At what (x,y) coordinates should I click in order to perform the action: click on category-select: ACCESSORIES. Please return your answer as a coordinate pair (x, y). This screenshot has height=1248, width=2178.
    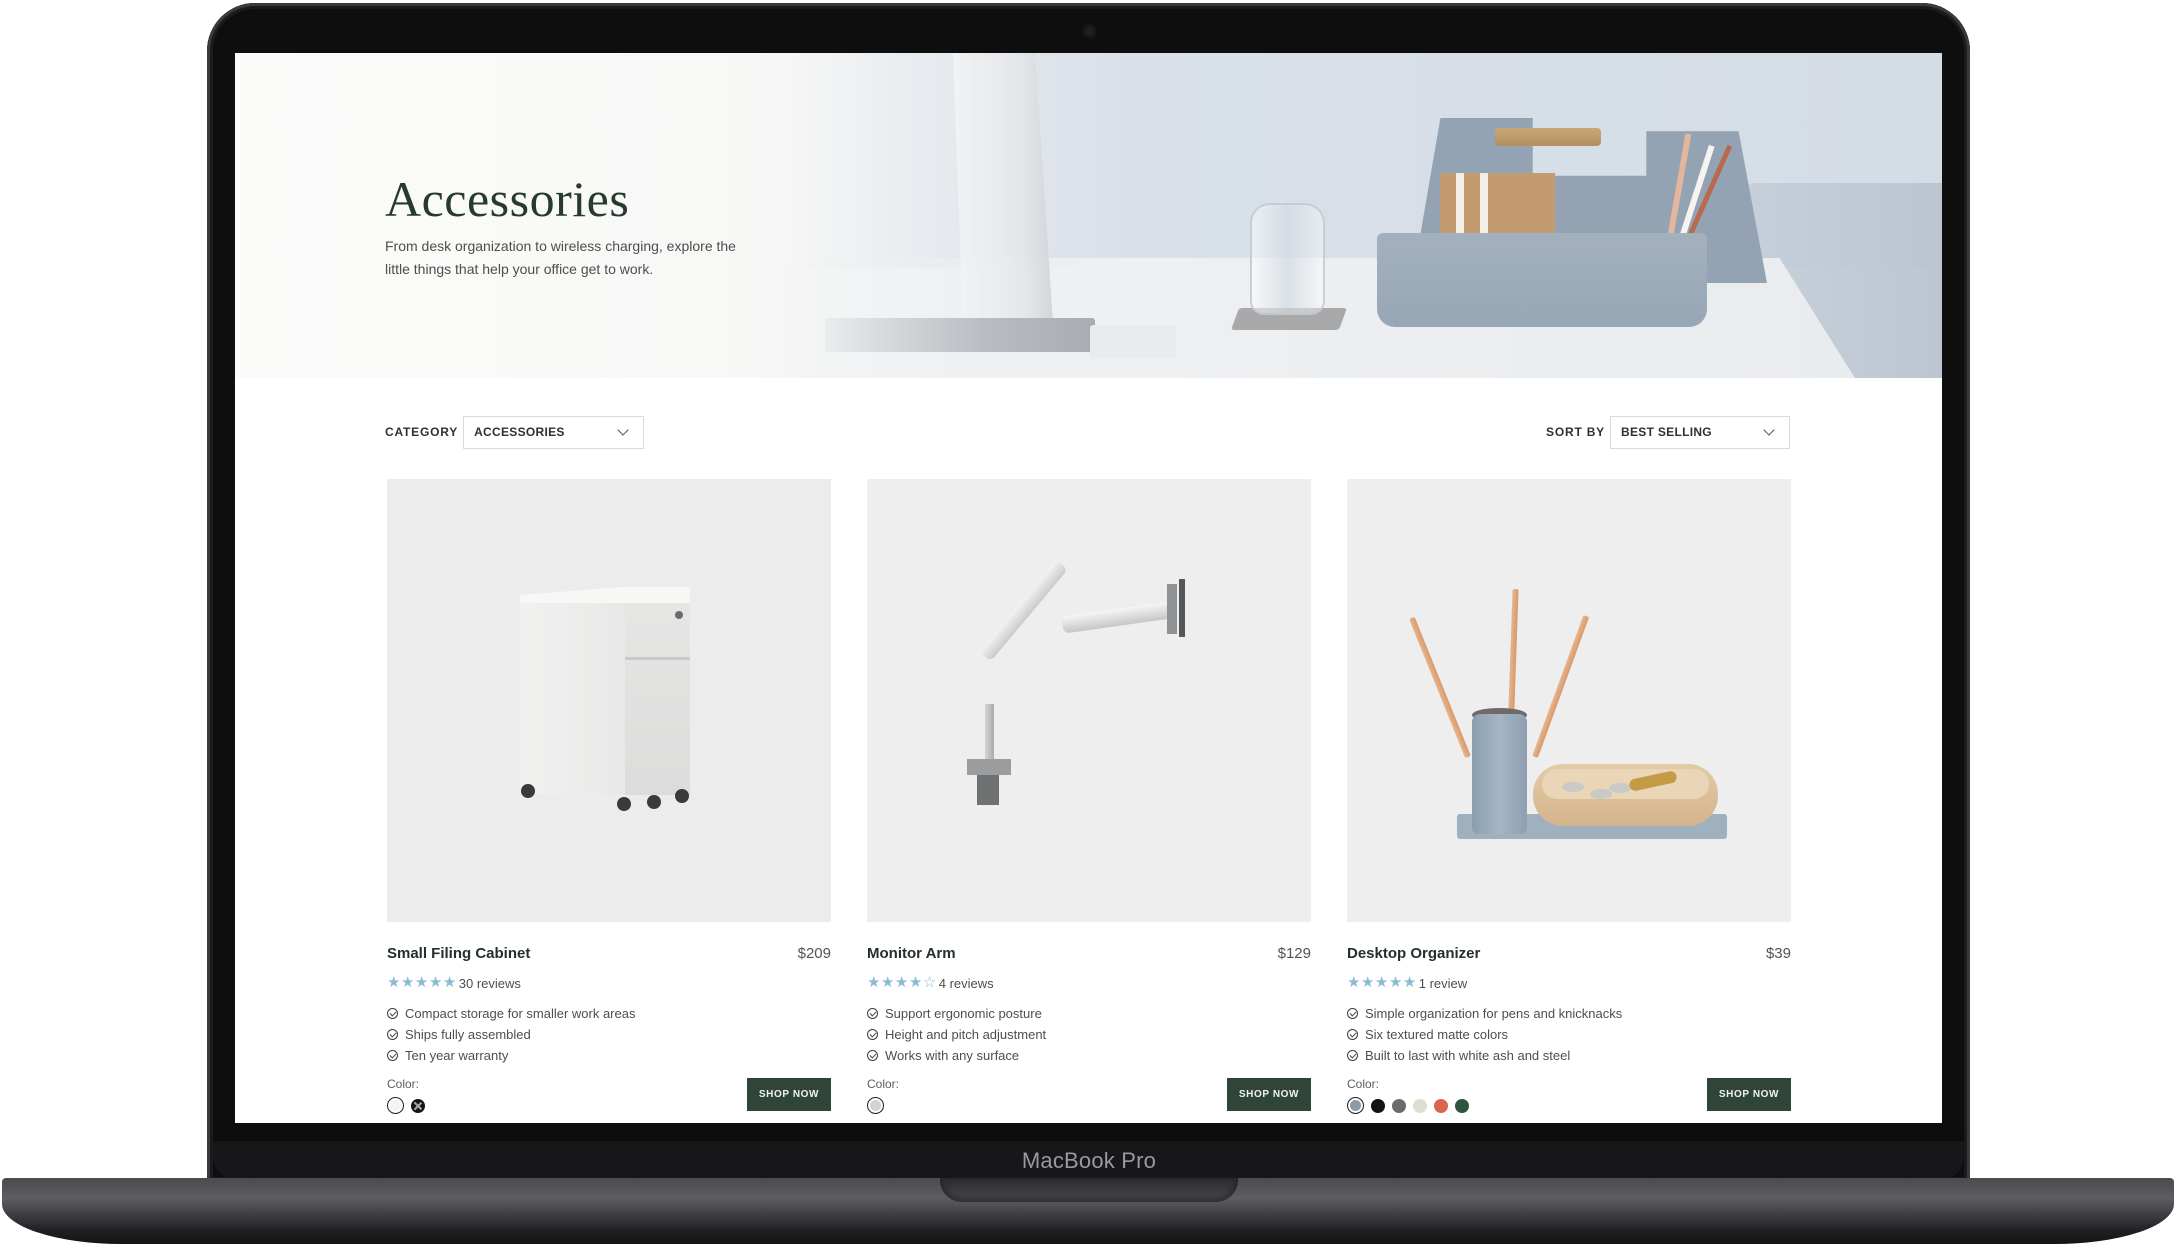
    Looking at the image, I should click on (554, 432).